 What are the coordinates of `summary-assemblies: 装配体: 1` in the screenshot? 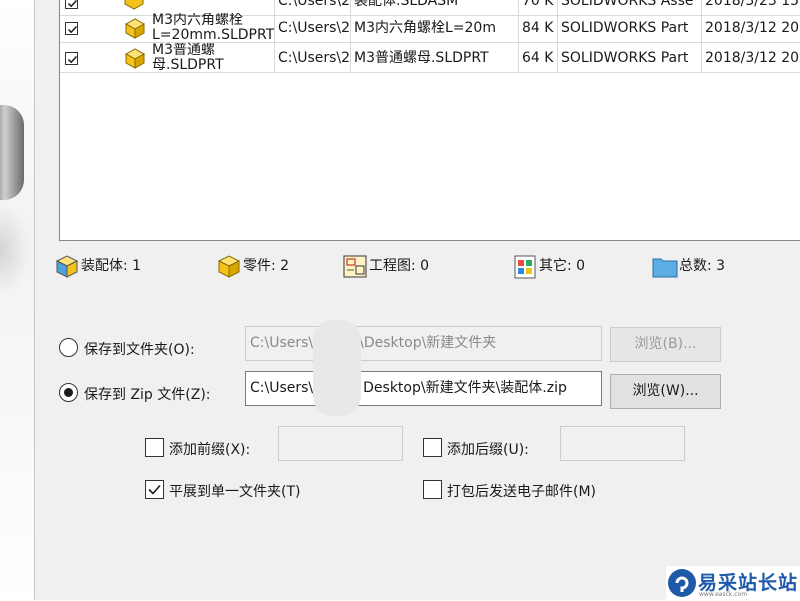 It's located at (113, 267).